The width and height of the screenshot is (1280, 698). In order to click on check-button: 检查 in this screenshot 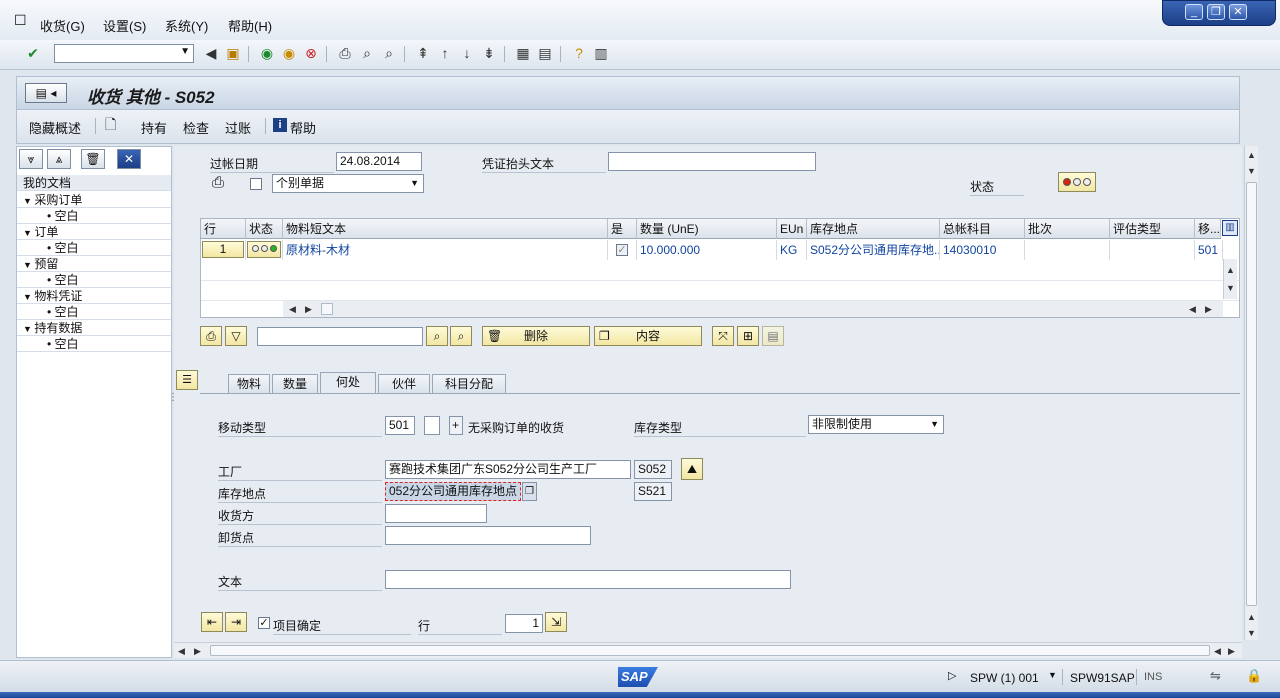, I will do `click(196, 127)`.